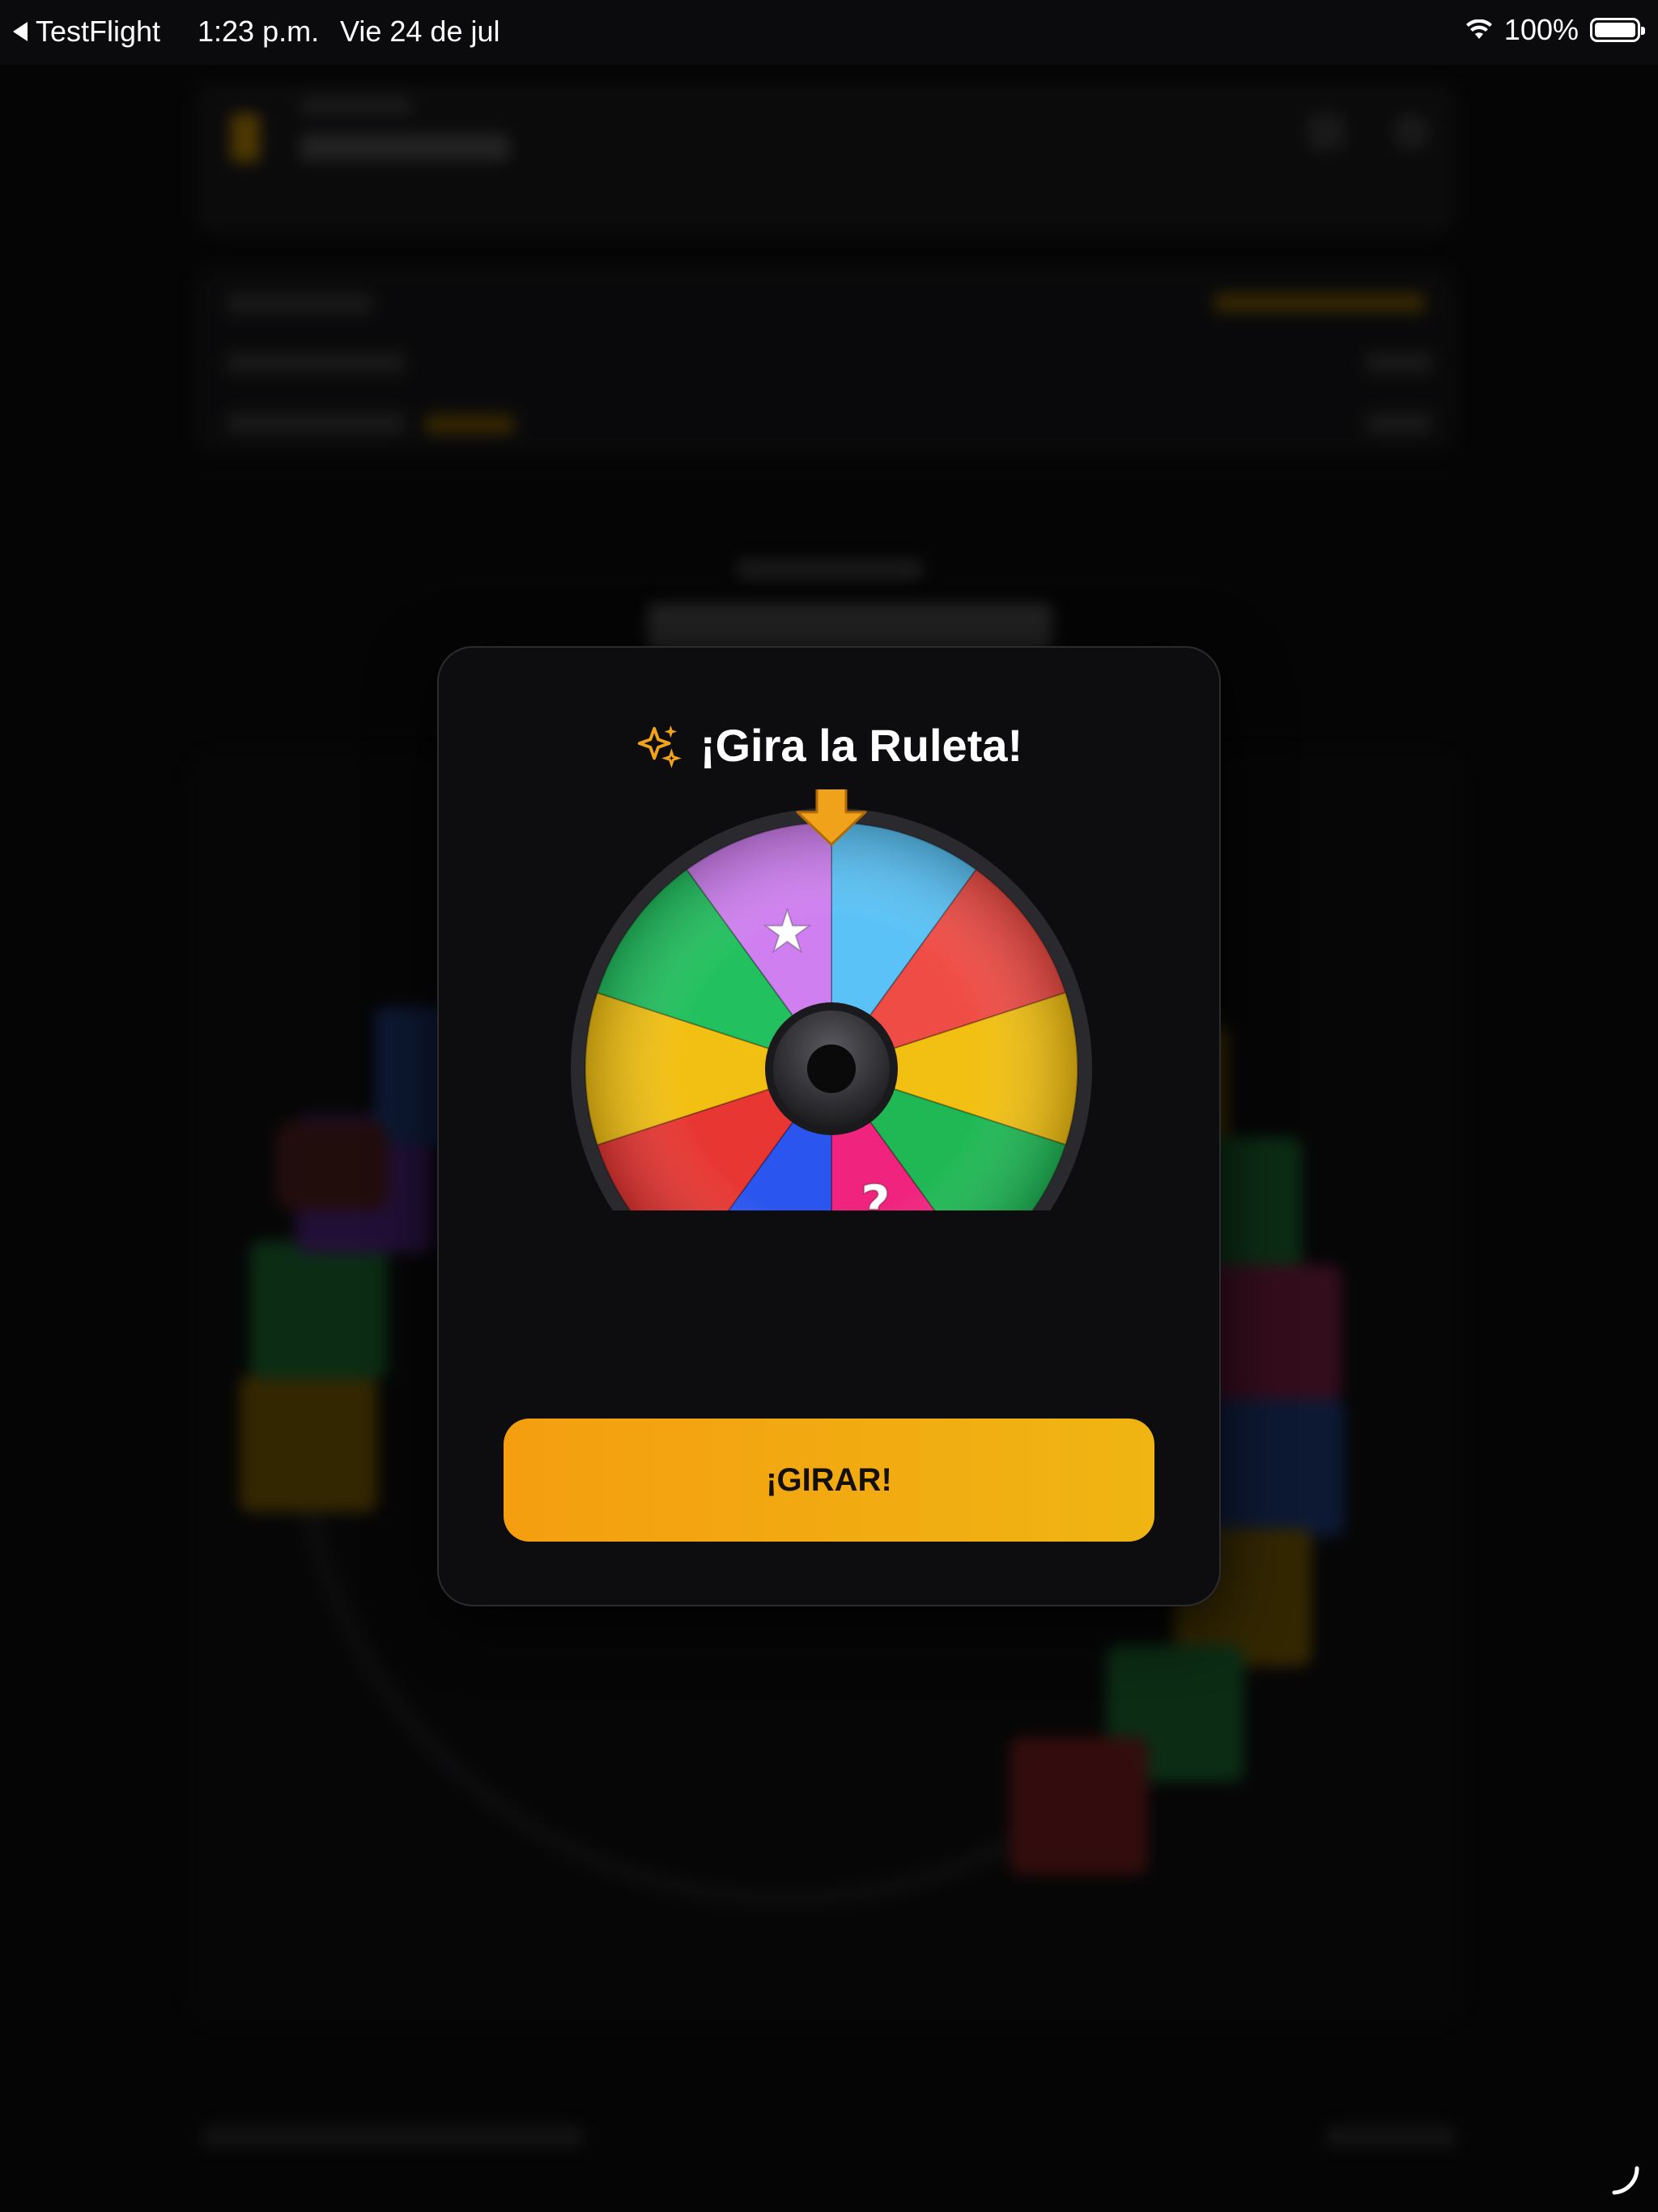  Describe the element at coordinates (829, 32) in the screenshot. I see `status-bar: TestFlight 1:23 p.m. Vie 24 de jul 100%` at that location.